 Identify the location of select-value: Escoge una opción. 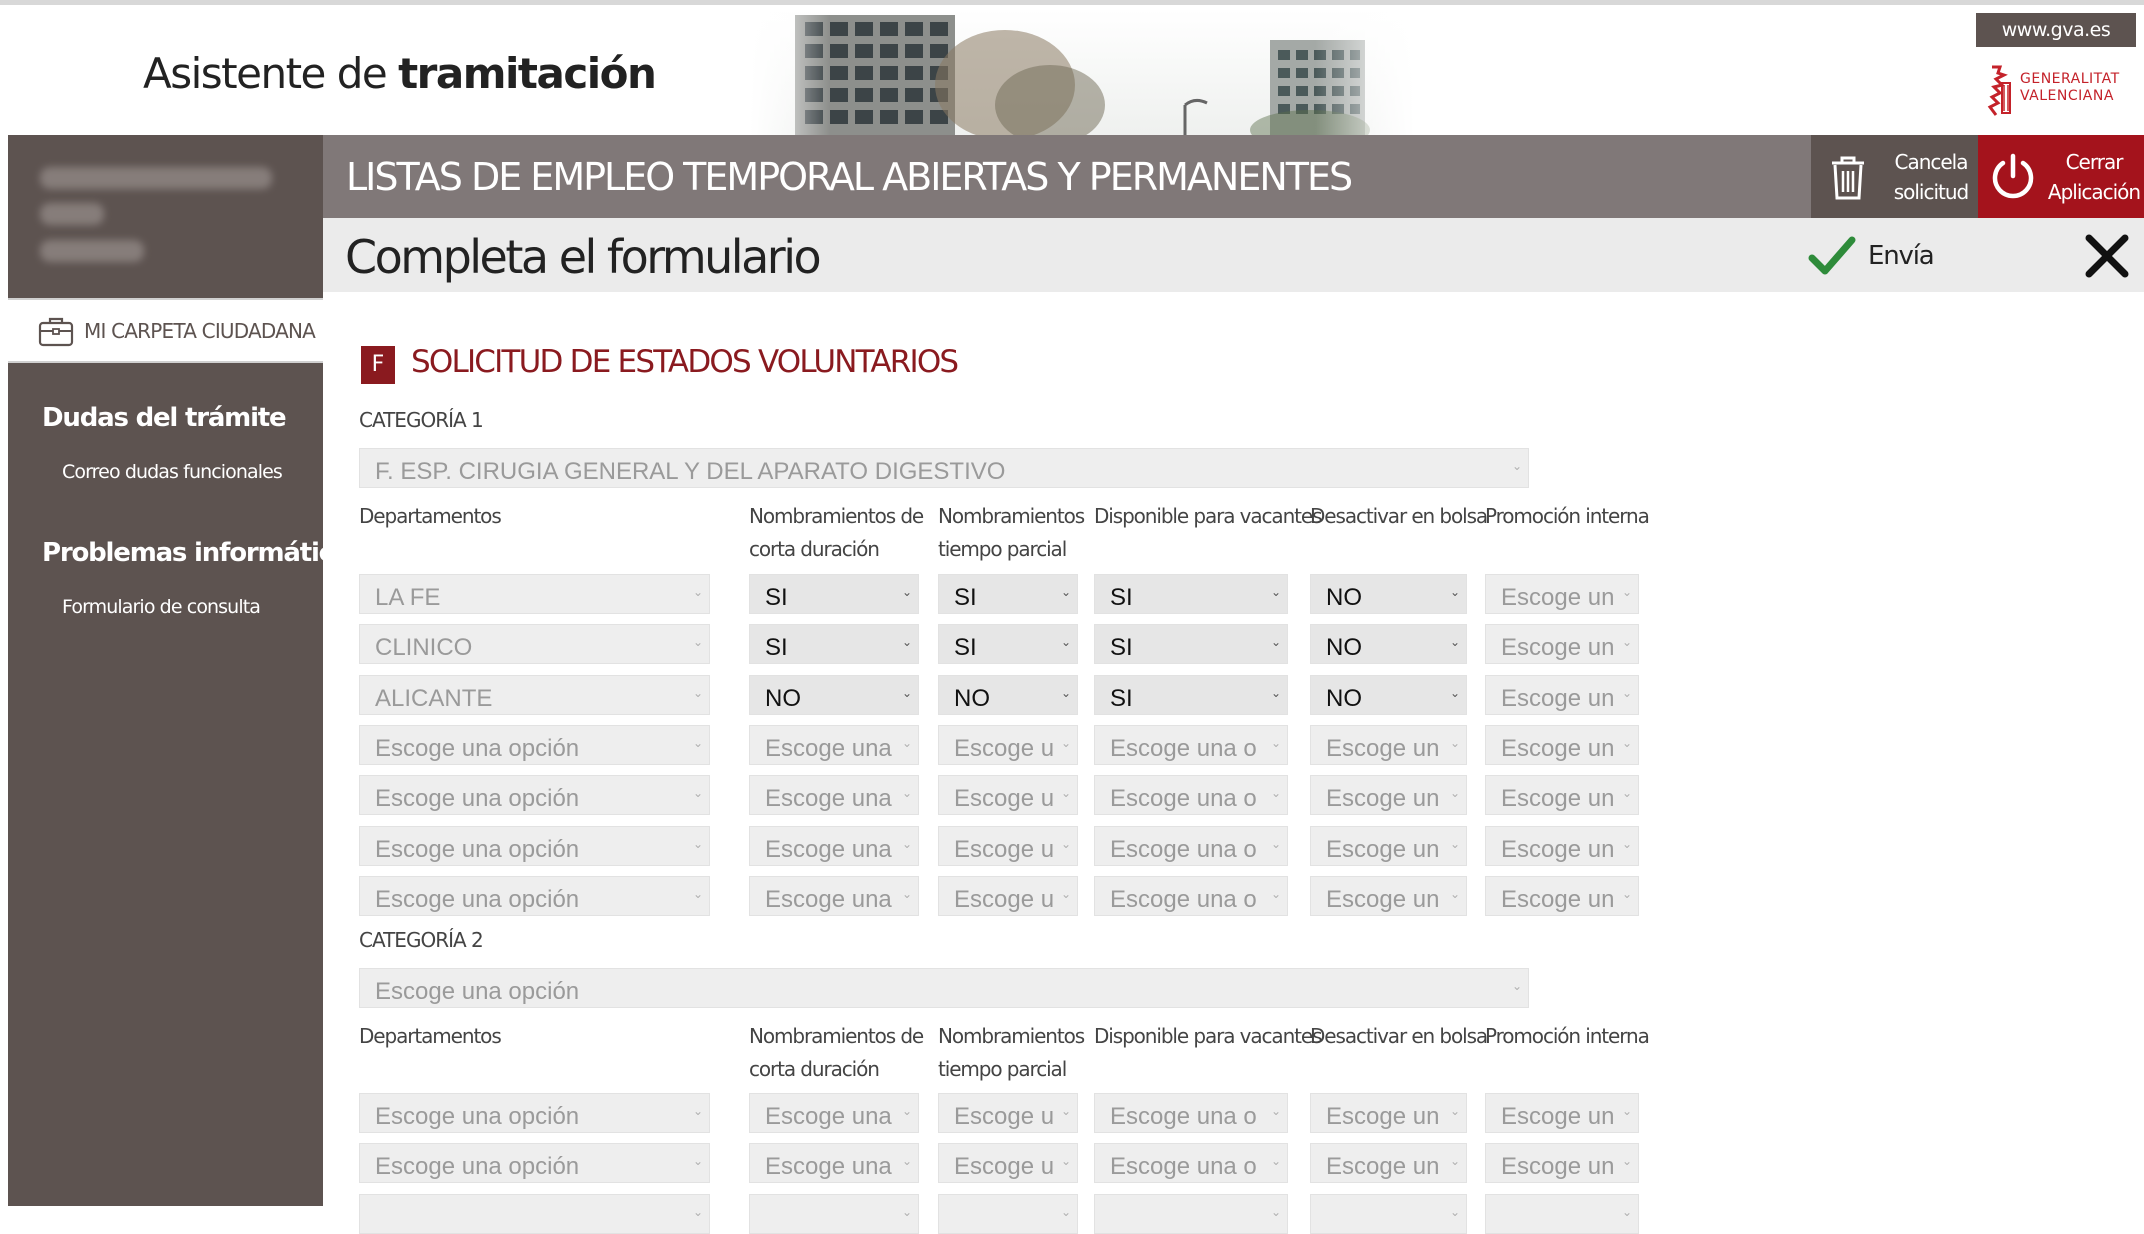
(477, 899).